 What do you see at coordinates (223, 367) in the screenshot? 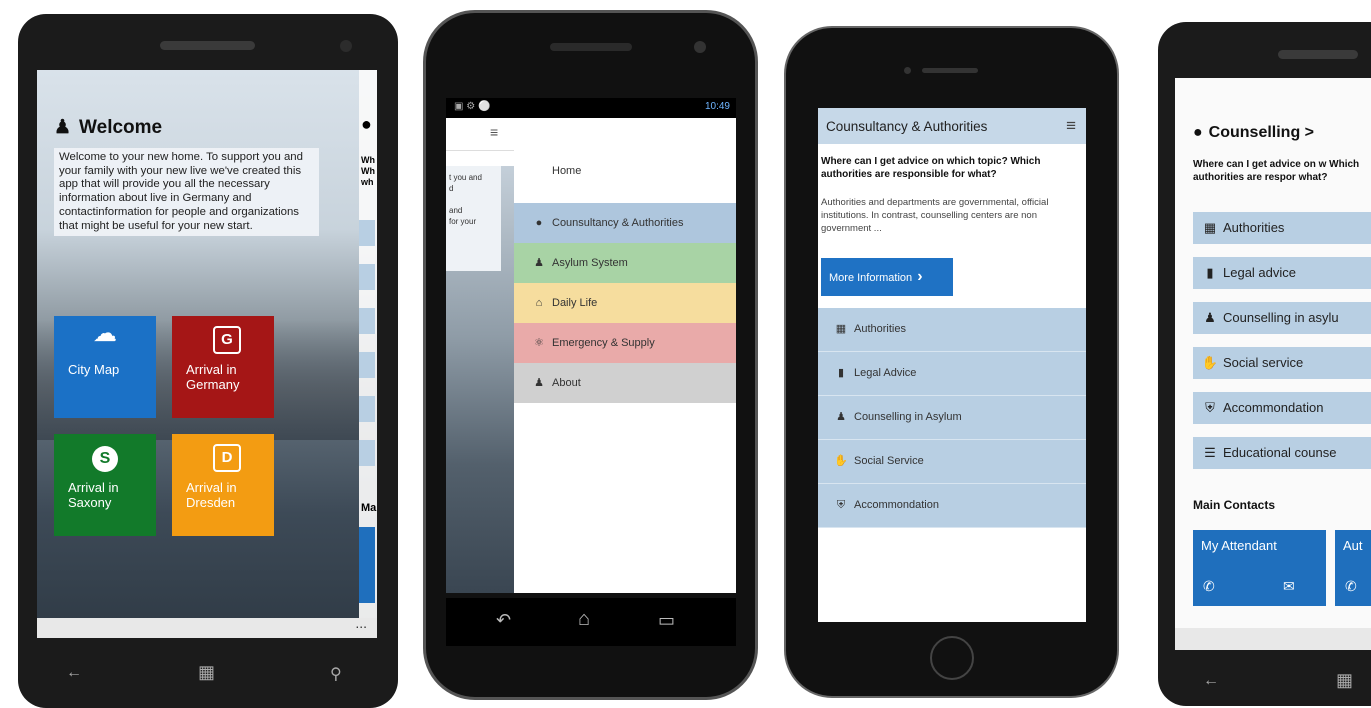
I see `tile-arrival-germany: G Arrival in Germany` at bounding box center [223, 367].